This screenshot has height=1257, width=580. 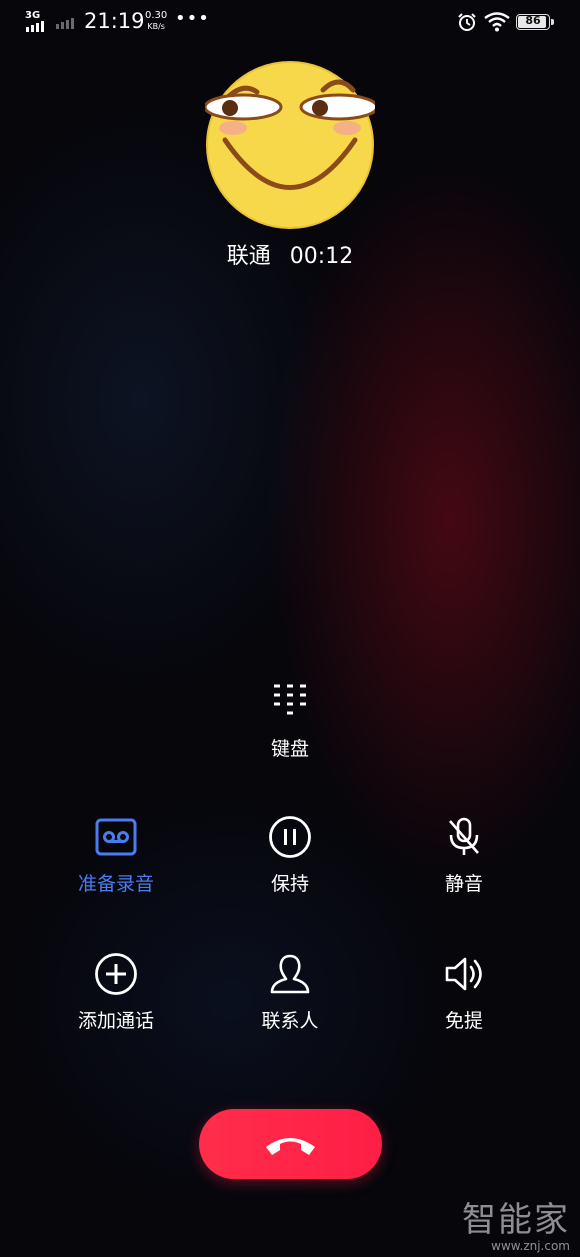 I want to click on record-button: 准备录音, so click(x=116, y=855).